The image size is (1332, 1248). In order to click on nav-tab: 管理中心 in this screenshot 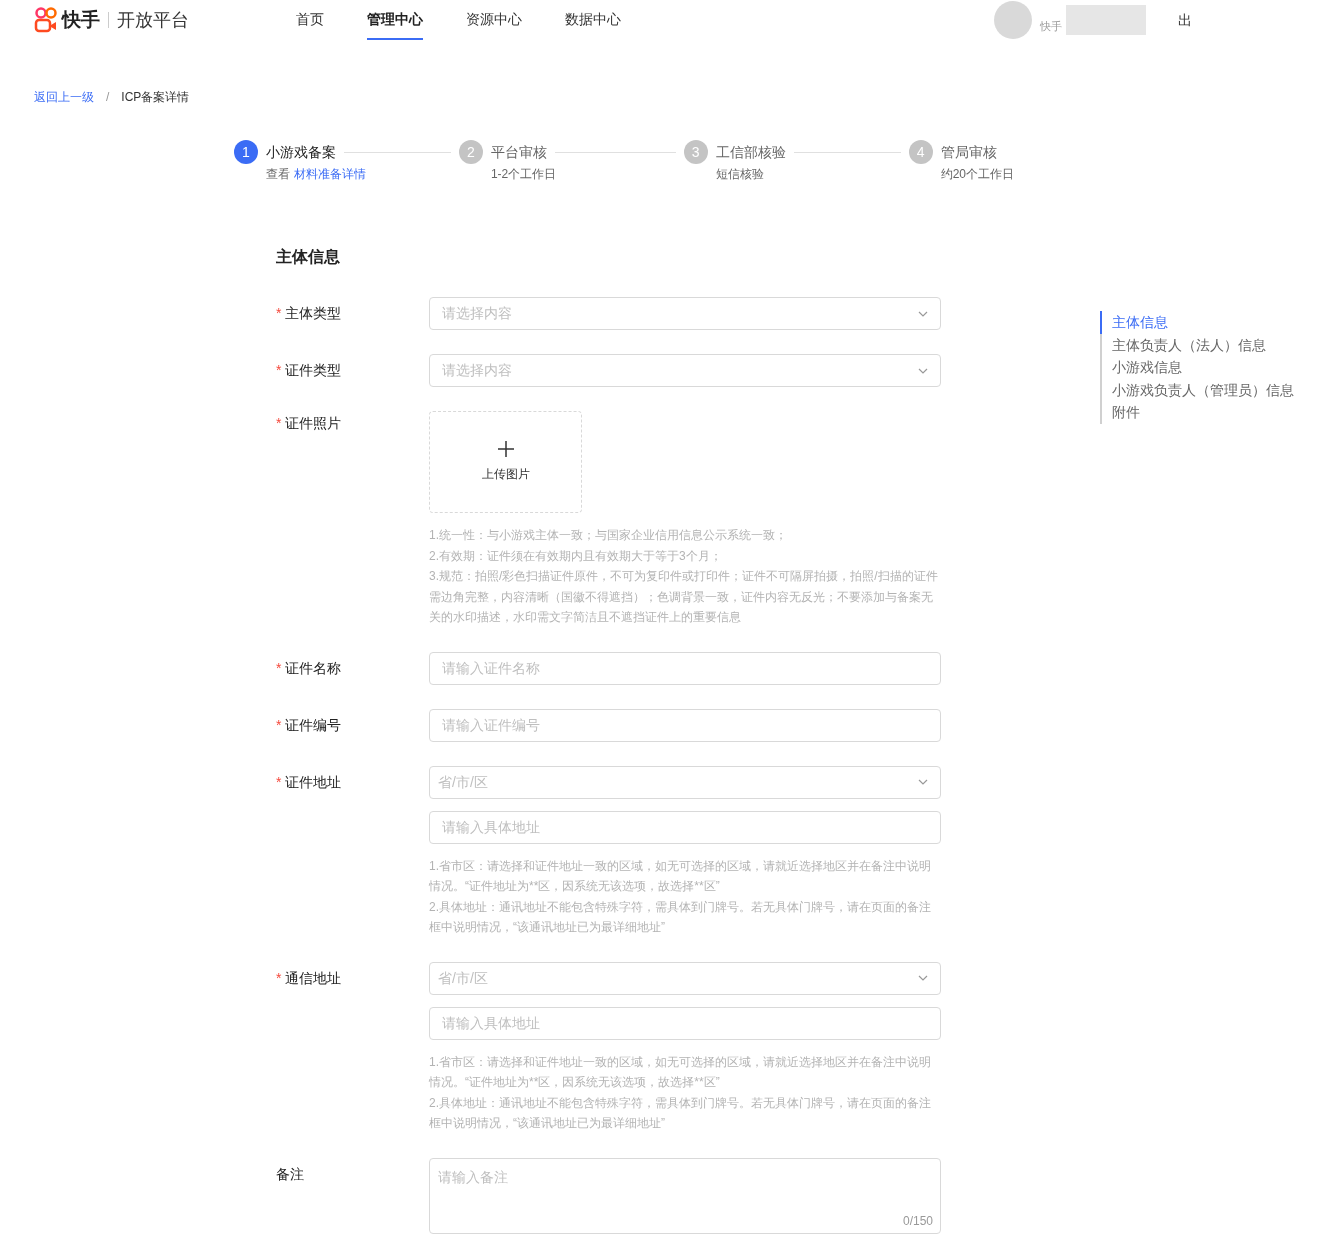, I will do `click(395, 20)`.